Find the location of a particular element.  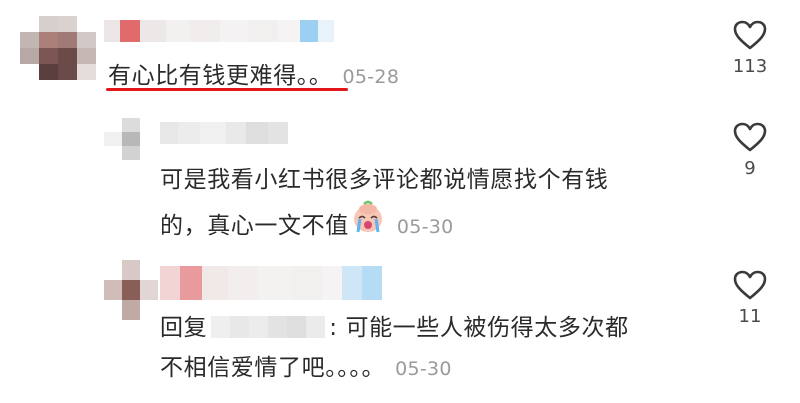

like-count: 9 is located at coordinates (750, 168).